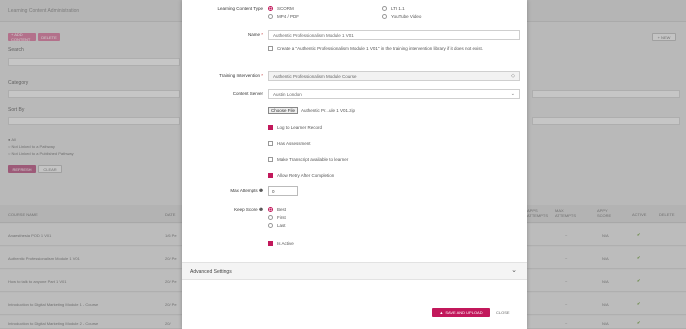 The image size is (686, 329). Describe the element at coordinates (503, 312) in the screenshot. I see `close-button: CLOSE` at that location.